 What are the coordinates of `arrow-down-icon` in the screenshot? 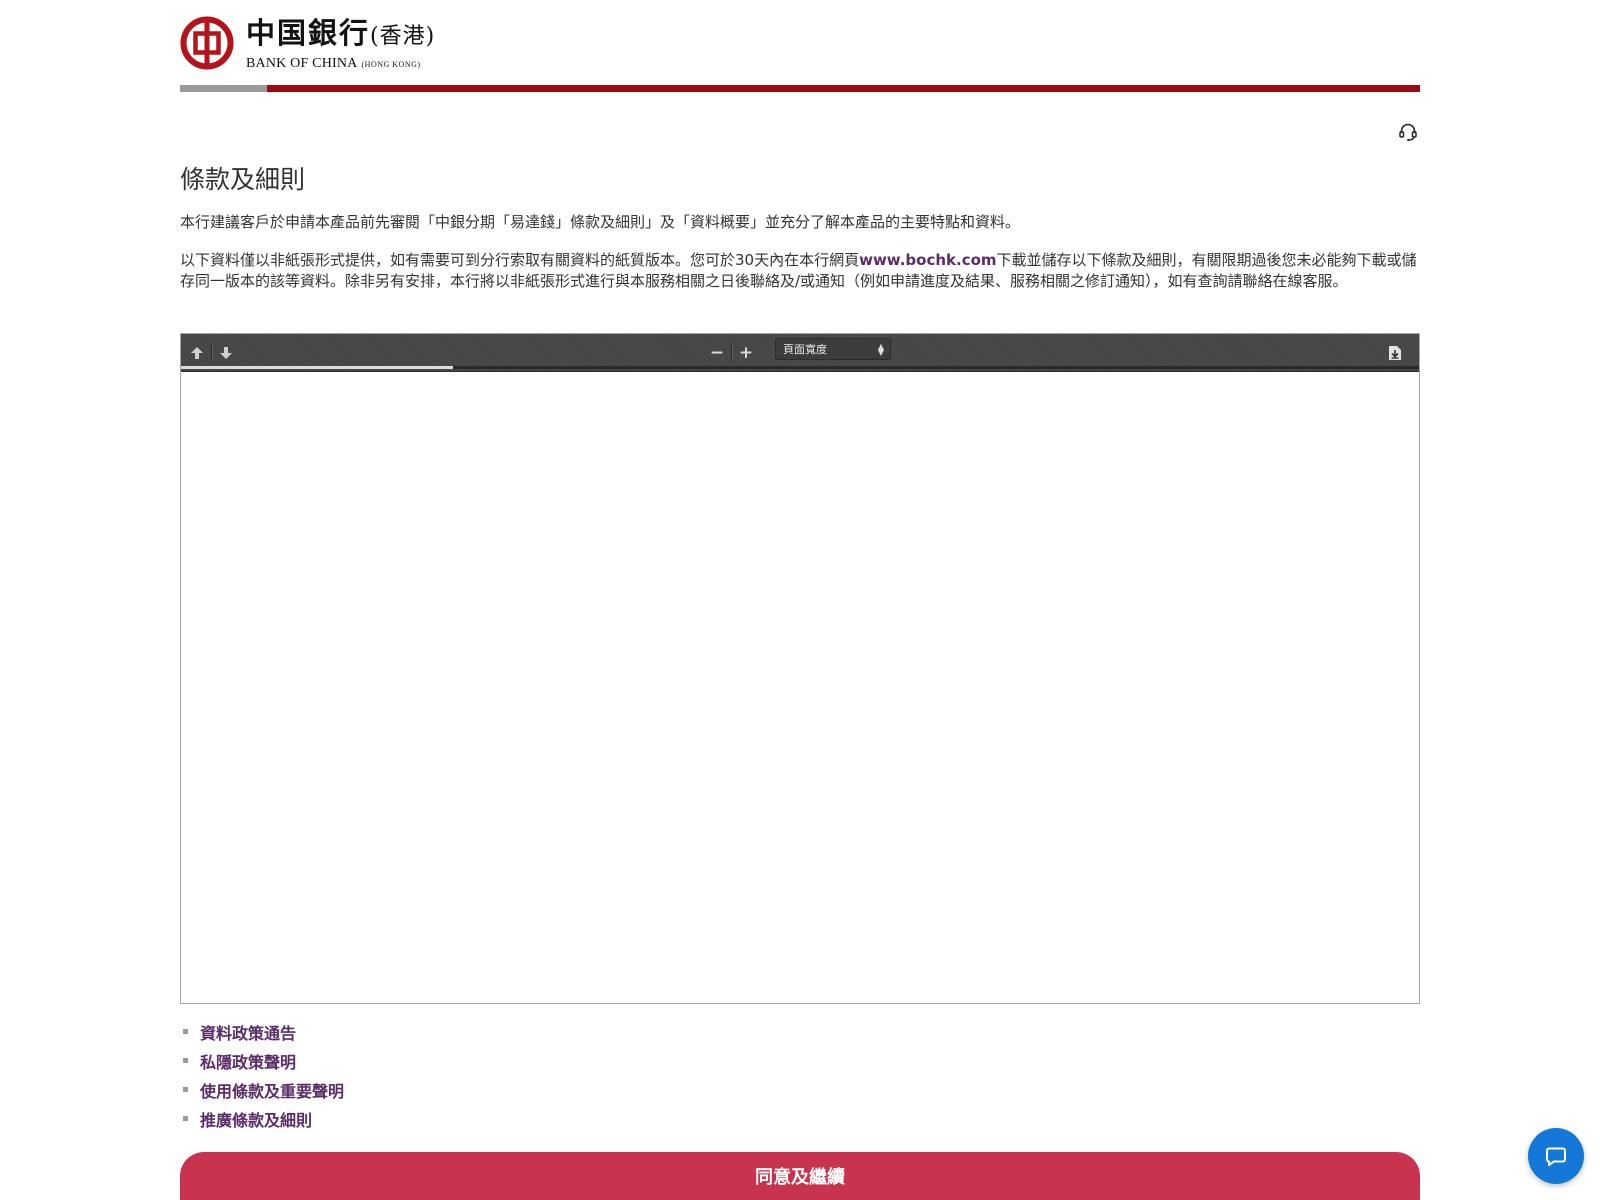 It's located at (226, 353).